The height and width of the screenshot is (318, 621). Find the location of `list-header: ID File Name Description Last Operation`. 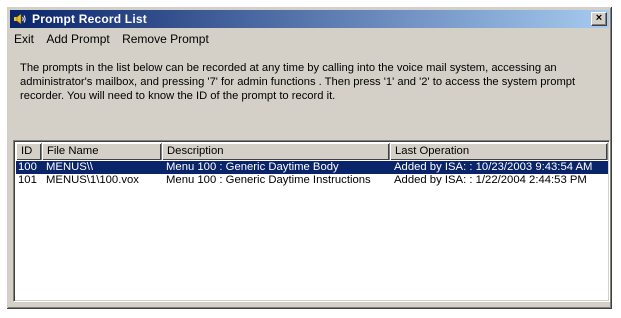

list-header: ID File Name Description Last Operation is located at coordinates (312, 151).